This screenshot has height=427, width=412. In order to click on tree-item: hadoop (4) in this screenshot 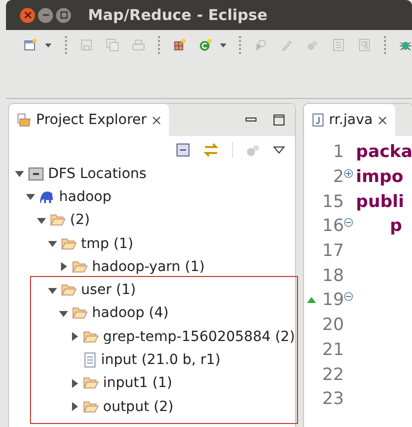, I will do `click(130, 313)`.